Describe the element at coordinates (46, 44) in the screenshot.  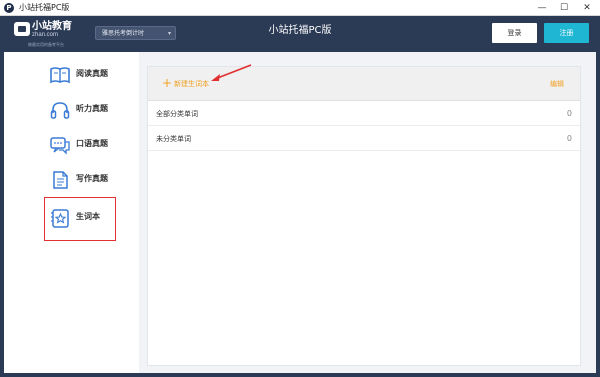
I see `logo-slogan: 做最实用的备考平台` at that location.